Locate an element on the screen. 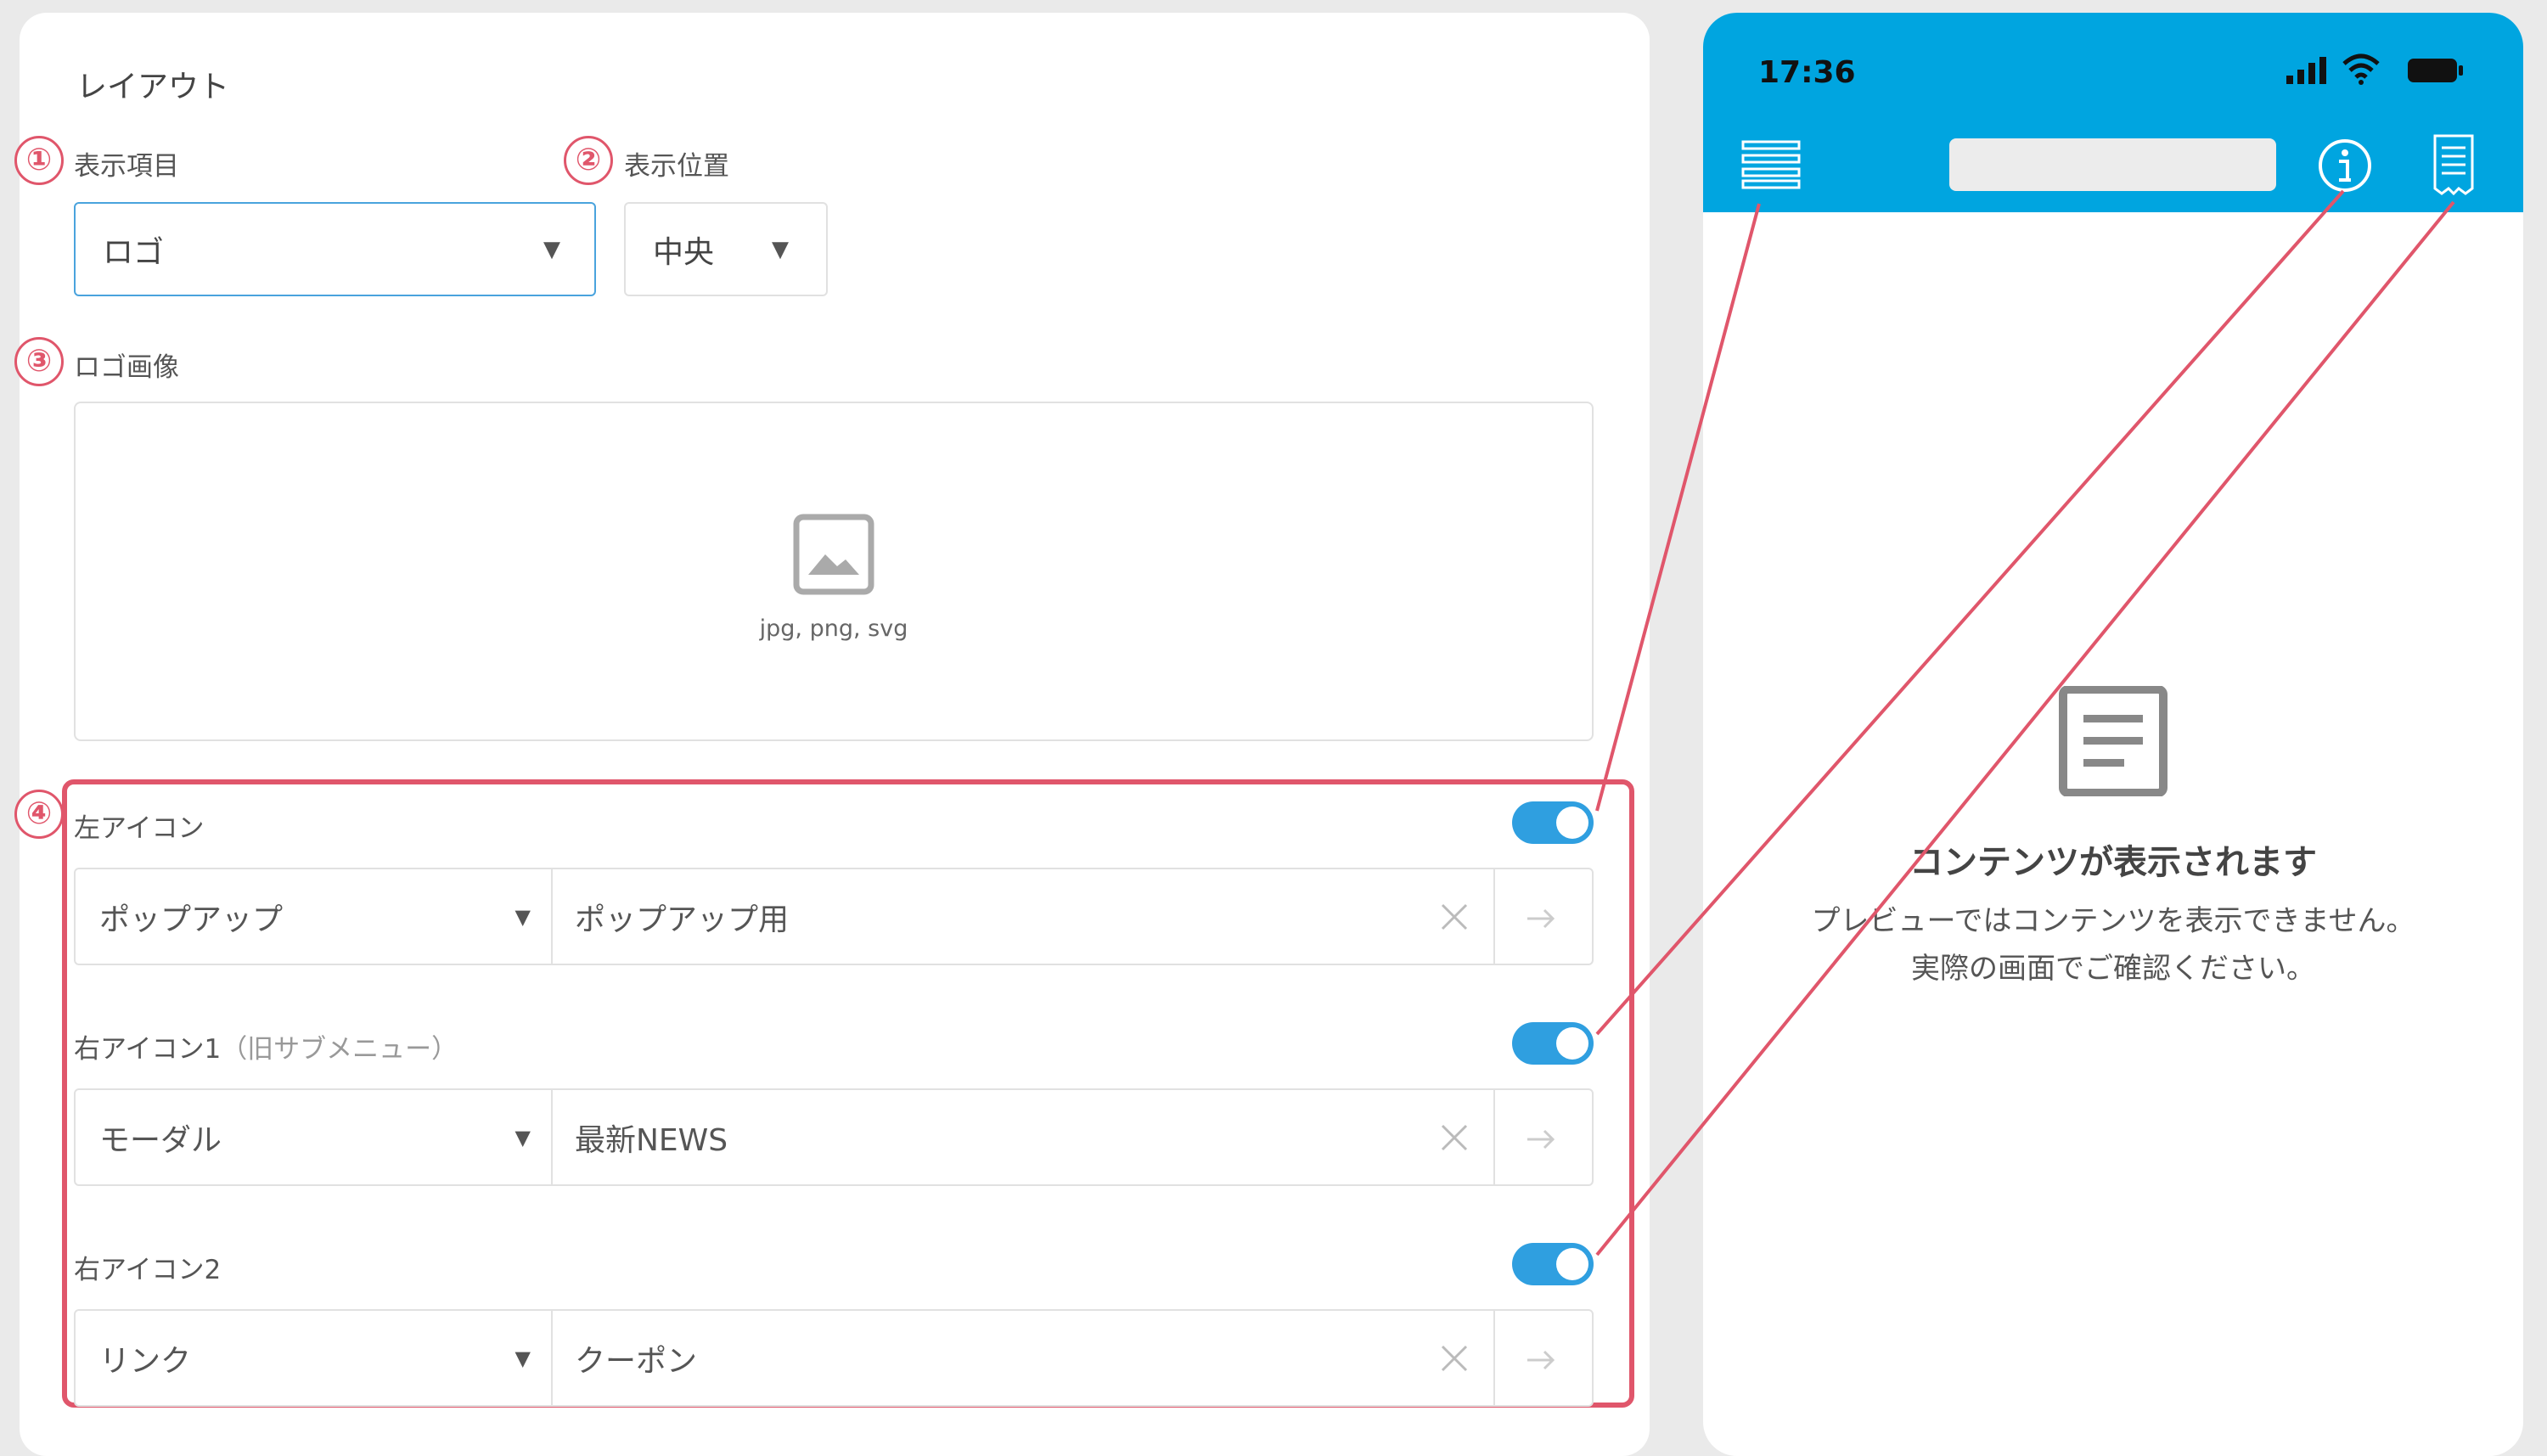  empty-state-line-1: プレビューではコンテンツを表示できません。 is located at coordinates (2113, 921).